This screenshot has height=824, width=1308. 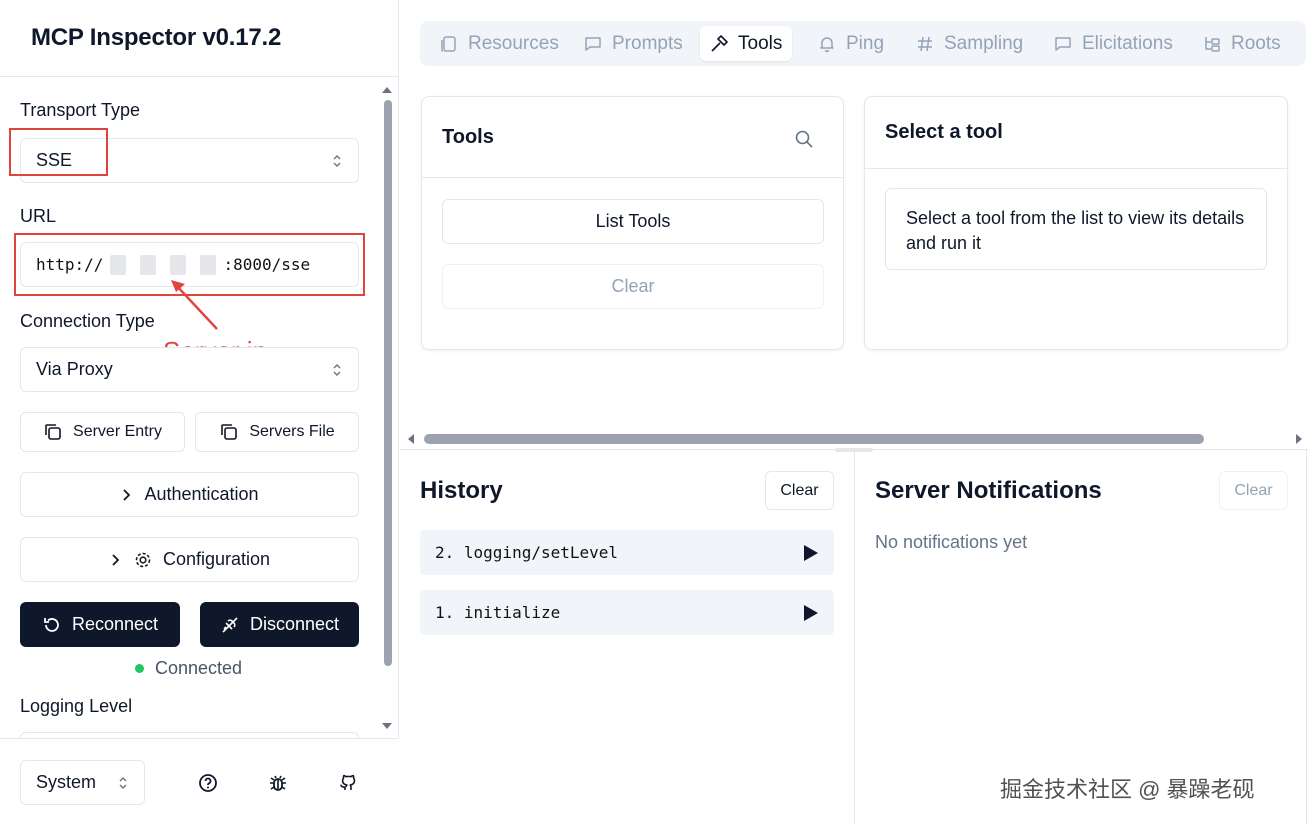 What do you see at coordinates (1256, 43) in the screenshot?
I see `tab-label: Roots` at bounding box center [1256, 43].